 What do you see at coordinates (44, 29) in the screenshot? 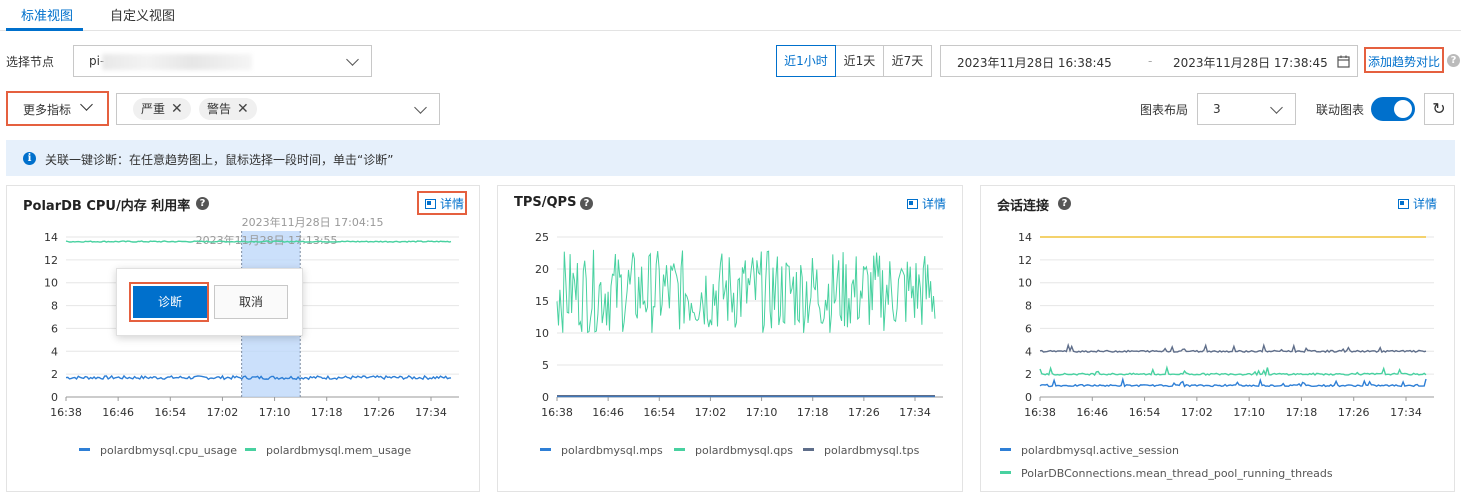
I see `active-tab-indicator` at bounding box center [44, 29].